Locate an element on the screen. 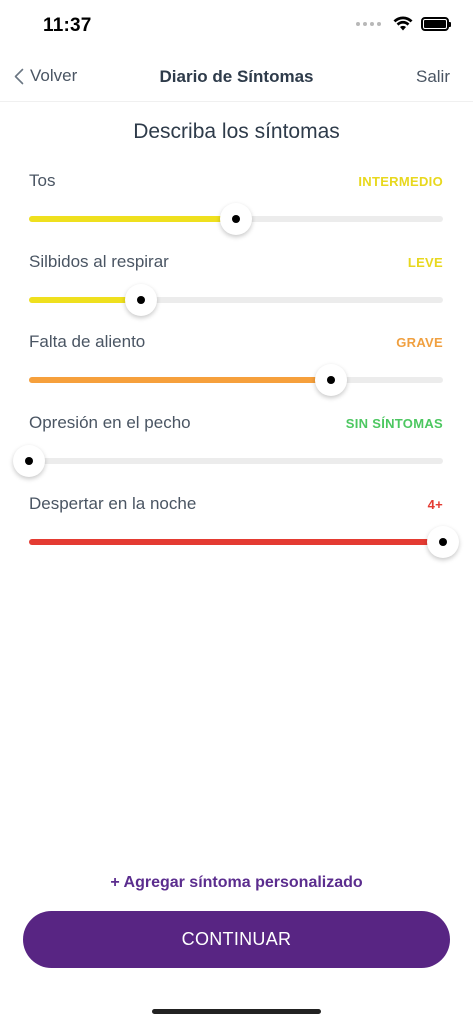 This screenshot has height=1024, width=473. wifi-icon is located at coordinates (403, 23).